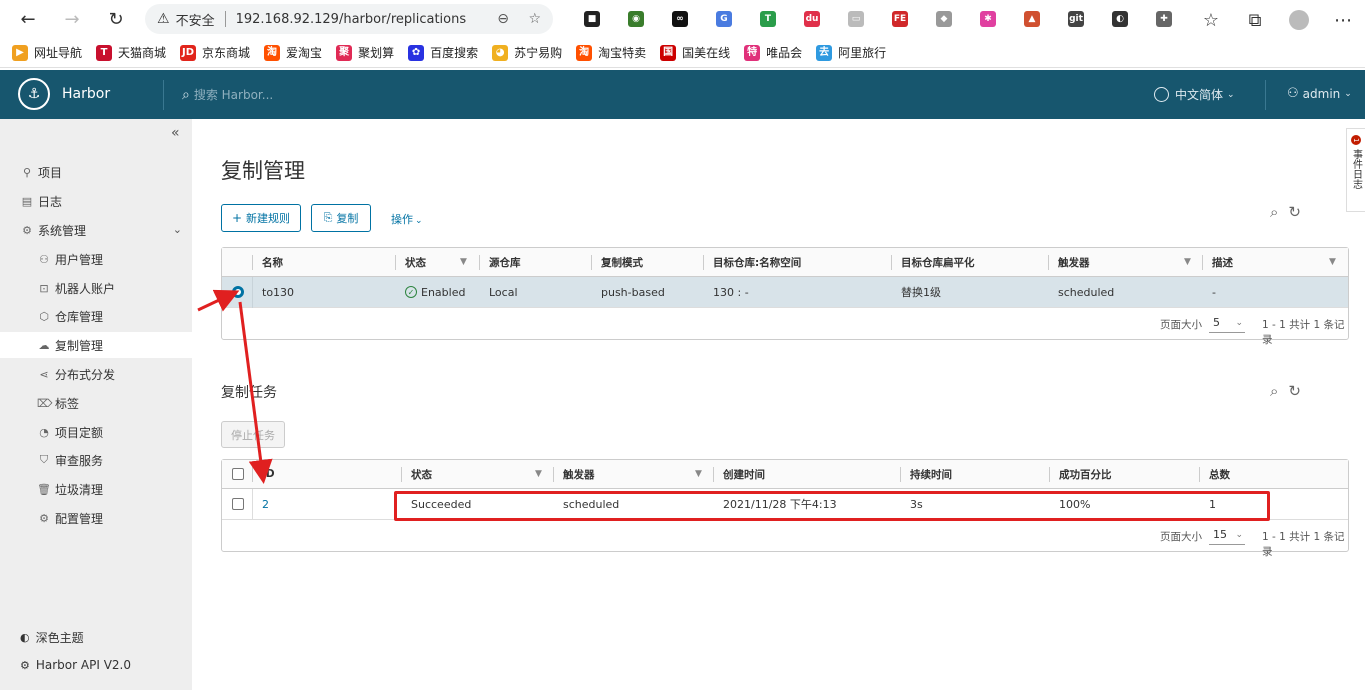 This screenshot has height=690, width=1365. Describe the element at coordinates (218, 300) in the screenshot. I see `arrow-to-radio` at that location.